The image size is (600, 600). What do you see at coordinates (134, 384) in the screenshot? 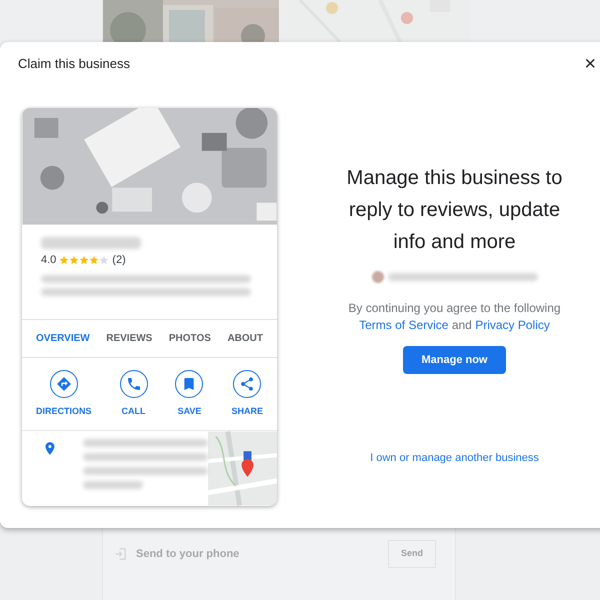
I see `phone-icon` at bounding box center [134, 384].